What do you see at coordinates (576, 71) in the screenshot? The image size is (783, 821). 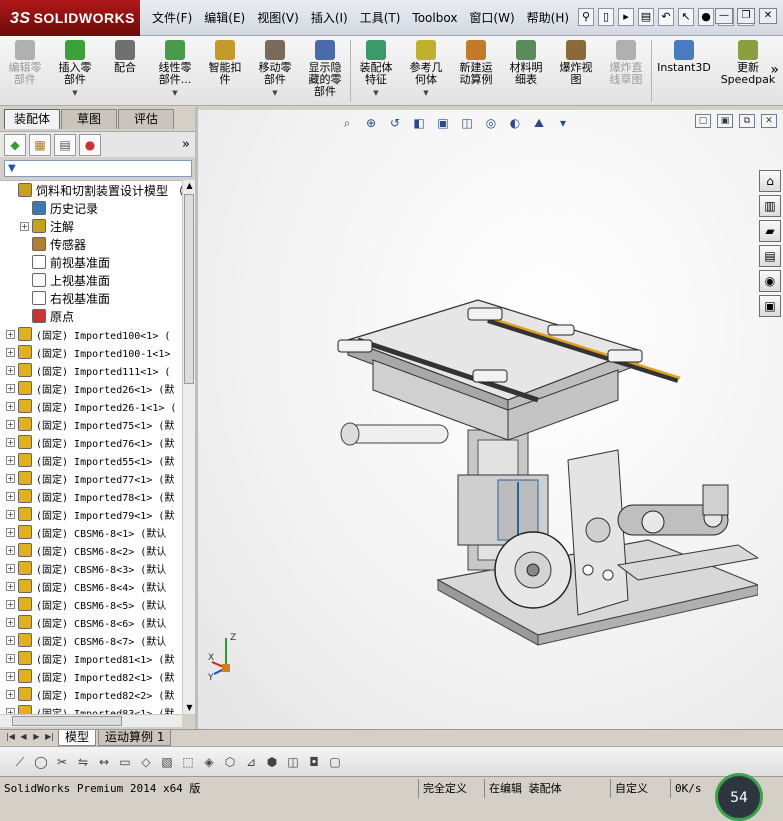 I see `ribbon-button-11: 爆炸视 图` at bounding box center [576, 71].